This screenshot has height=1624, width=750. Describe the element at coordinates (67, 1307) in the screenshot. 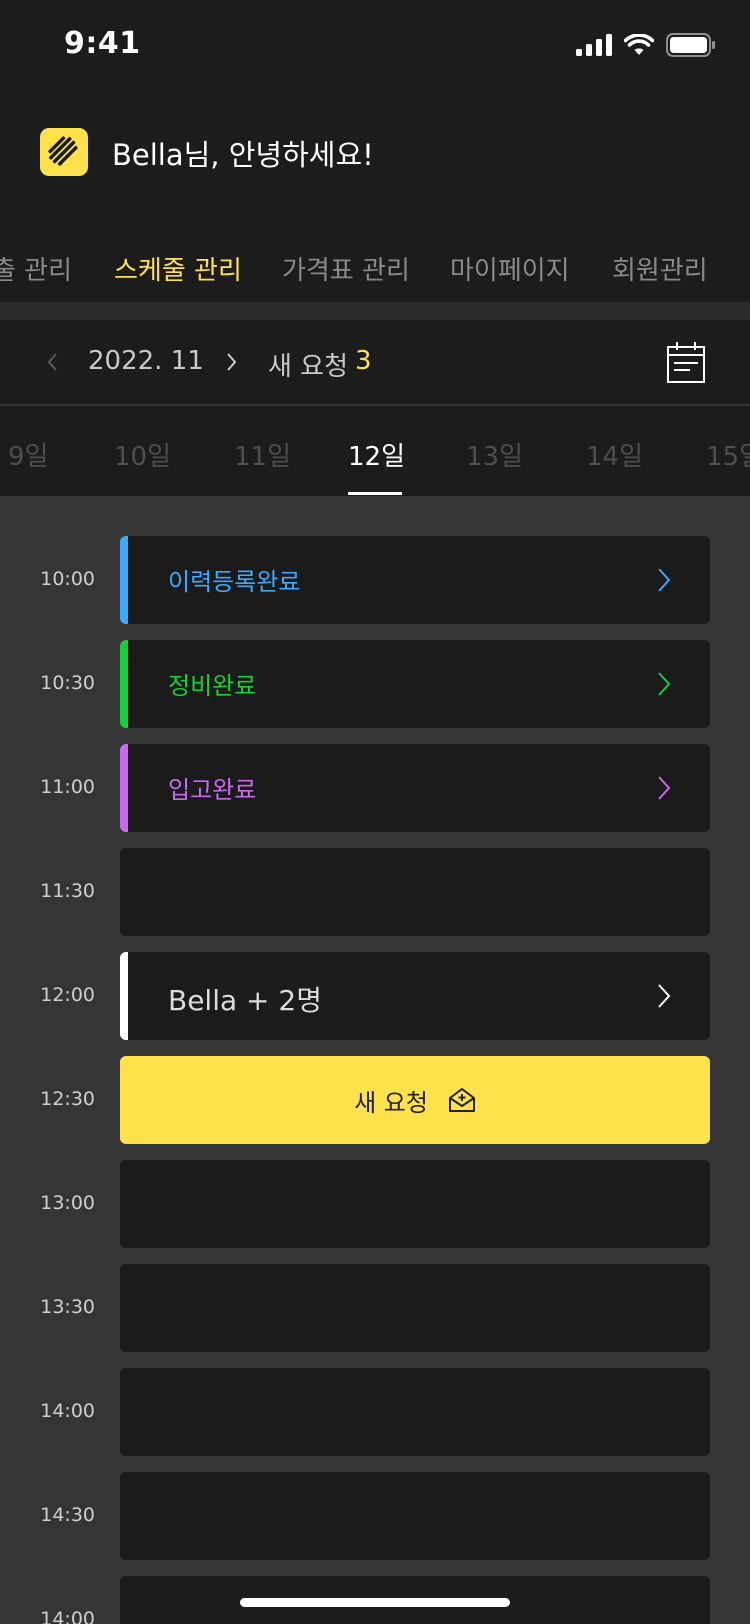

I see `time-label: 13:30` at that location.